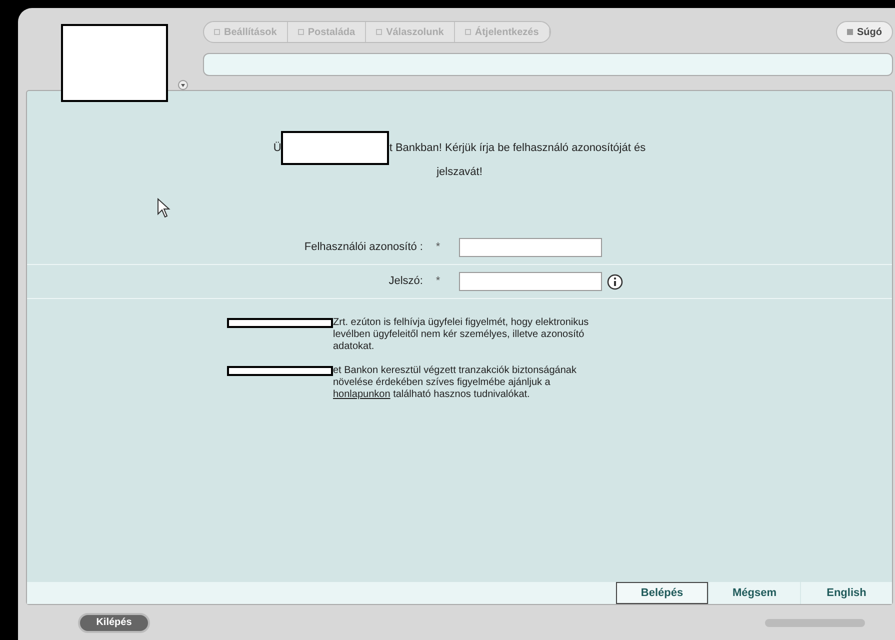 This screenshot has width=895, height=640. I want to click on exit-button: Kilépés, so click(114, 622).